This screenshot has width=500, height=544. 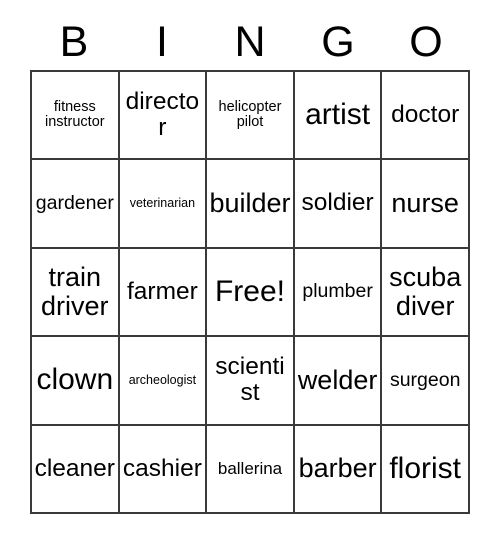 I want to click on bingo-cell-label: cleaner, so click(x=74, y=468).